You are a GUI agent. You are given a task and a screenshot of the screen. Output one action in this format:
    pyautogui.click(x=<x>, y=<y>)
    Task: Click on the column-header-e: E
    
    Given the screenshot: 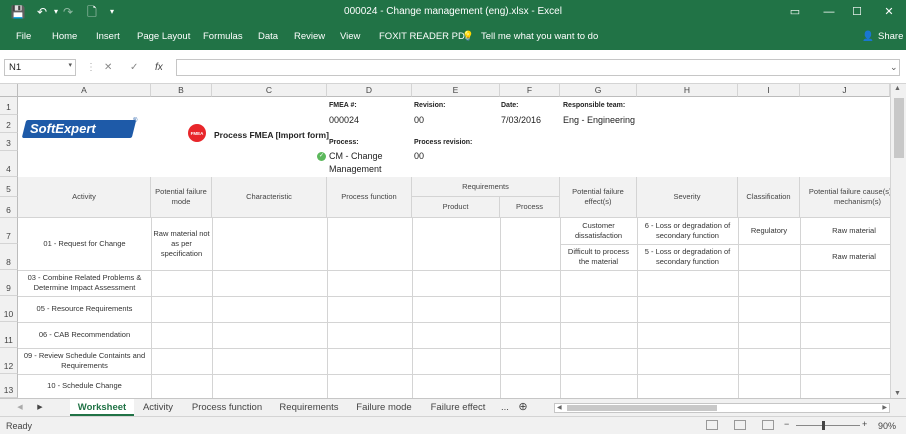 What is the action you would take?
    pyautogui.click(x=456, y=90)
    